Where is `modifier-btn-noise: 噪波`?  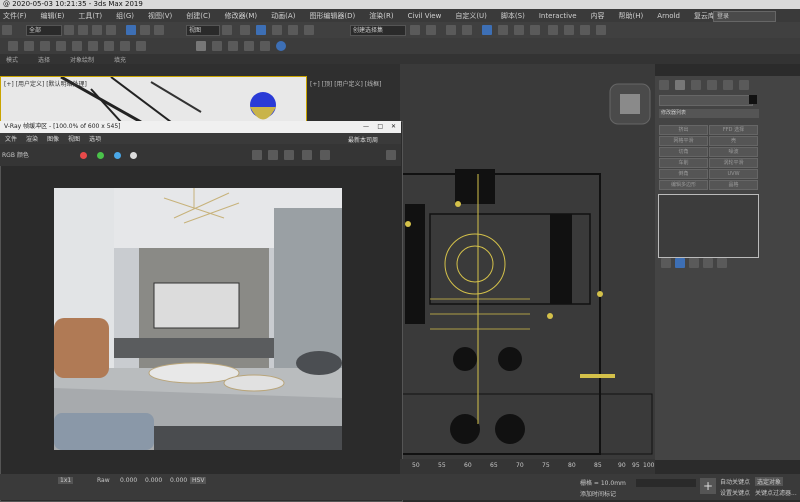
modifier-btn-noise: 噪波 is located at coordinates (733, 152).